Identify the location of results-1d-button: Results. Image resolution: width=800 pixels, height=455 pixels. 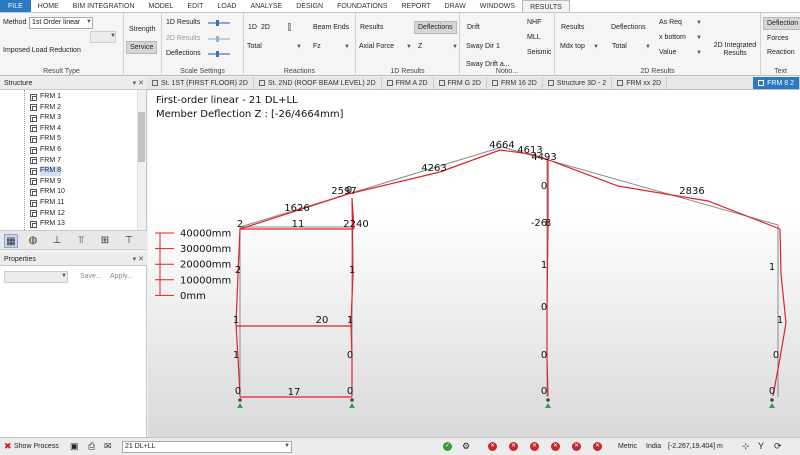
(371, 27).